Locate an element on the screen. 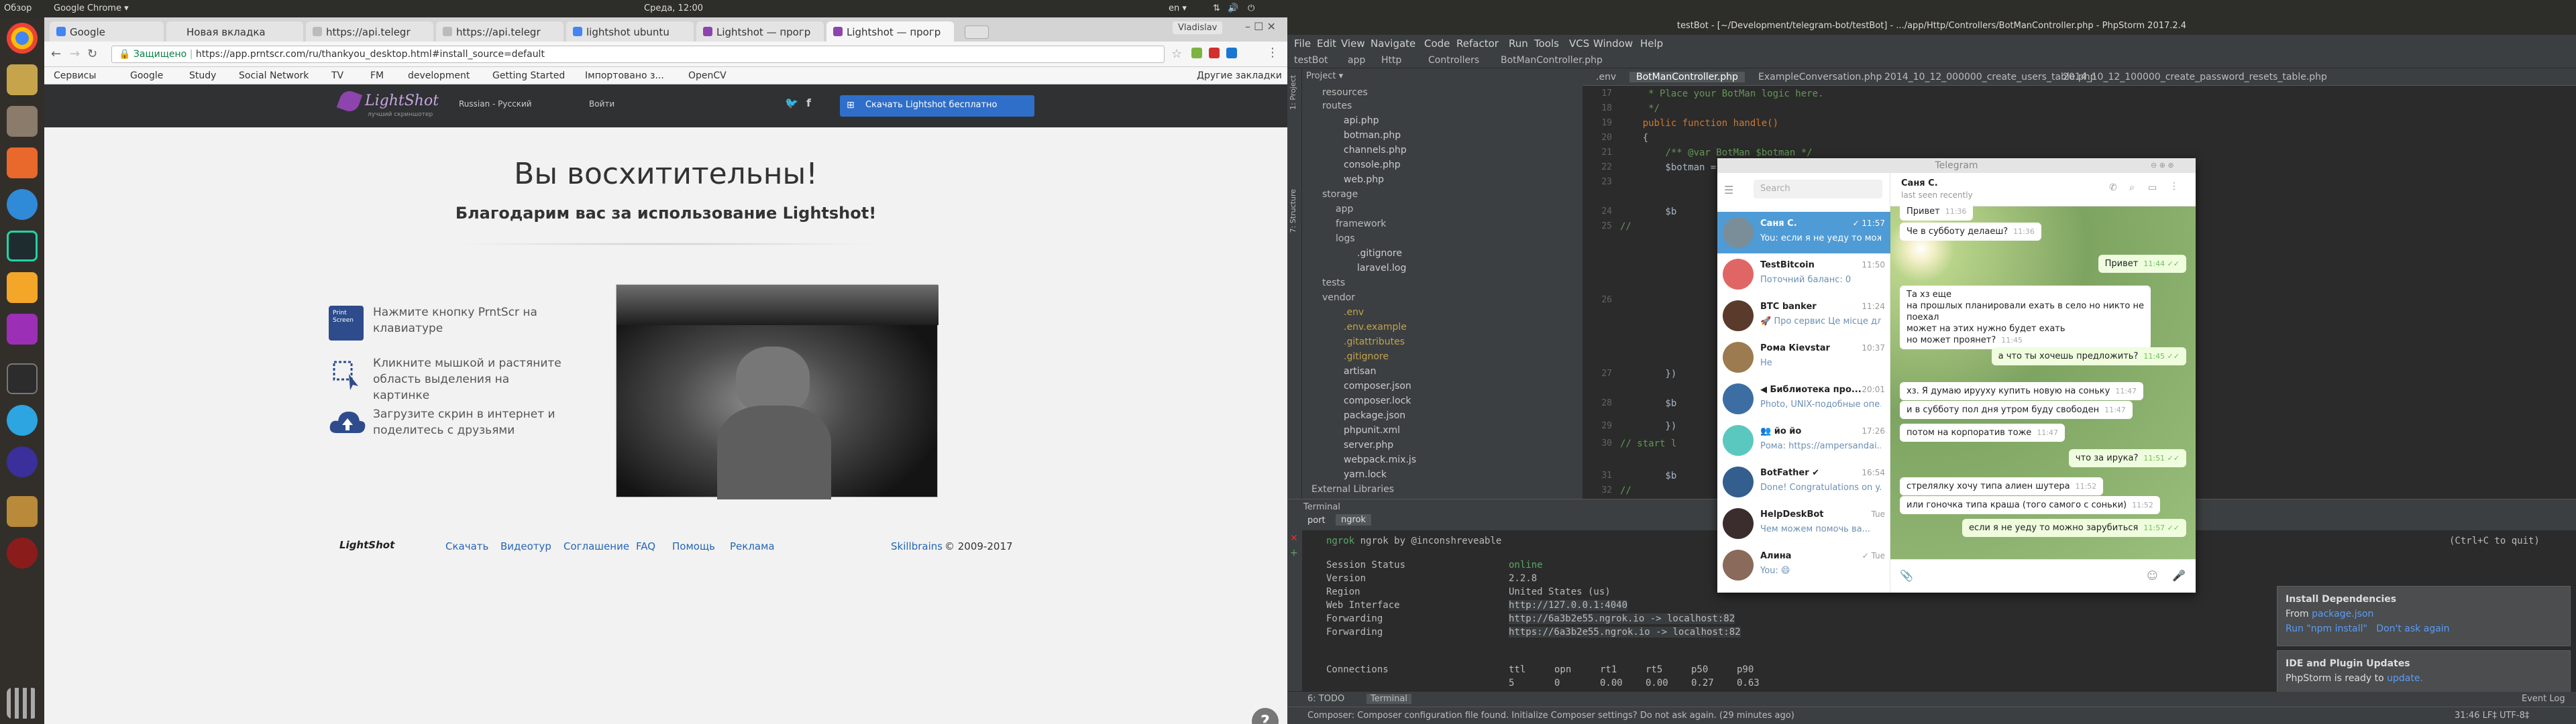 The width and height of the screenshot is (2576, 724). call-icon: ✆ is located at coordinates (2113, 187).